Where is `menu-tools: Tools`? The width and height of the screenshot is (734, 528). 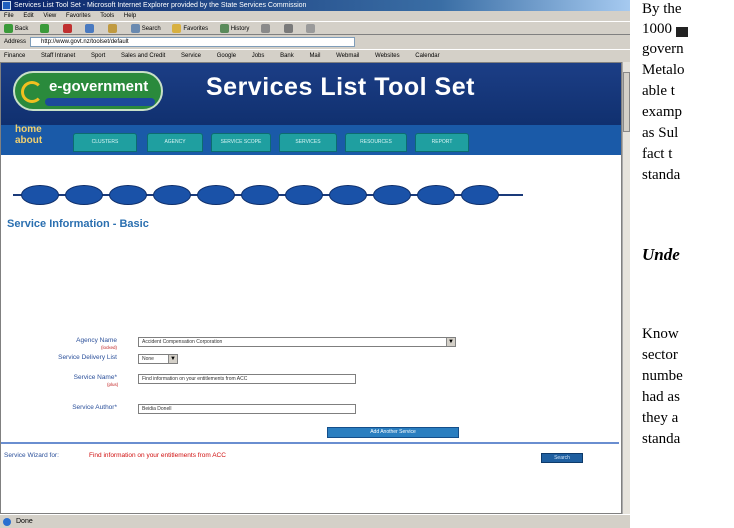
menu-tools: Tools is located at coordinates (107, 16).